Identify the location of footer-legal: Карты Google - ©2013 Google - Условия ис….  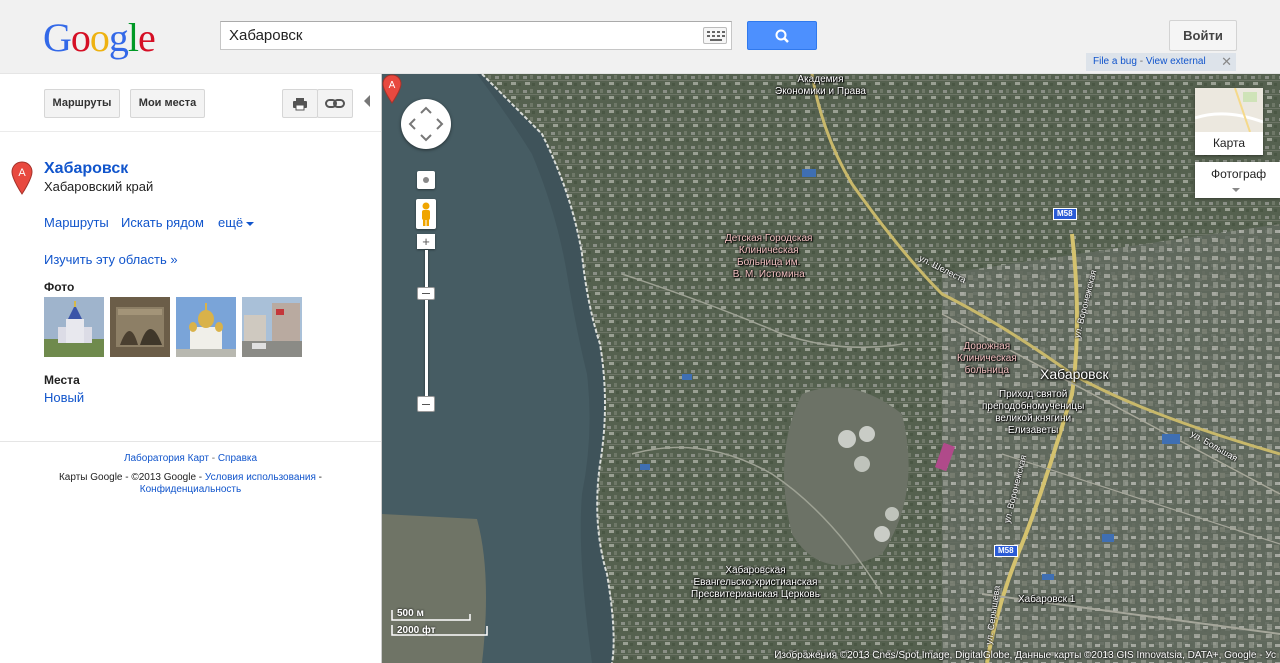
(190, 484).